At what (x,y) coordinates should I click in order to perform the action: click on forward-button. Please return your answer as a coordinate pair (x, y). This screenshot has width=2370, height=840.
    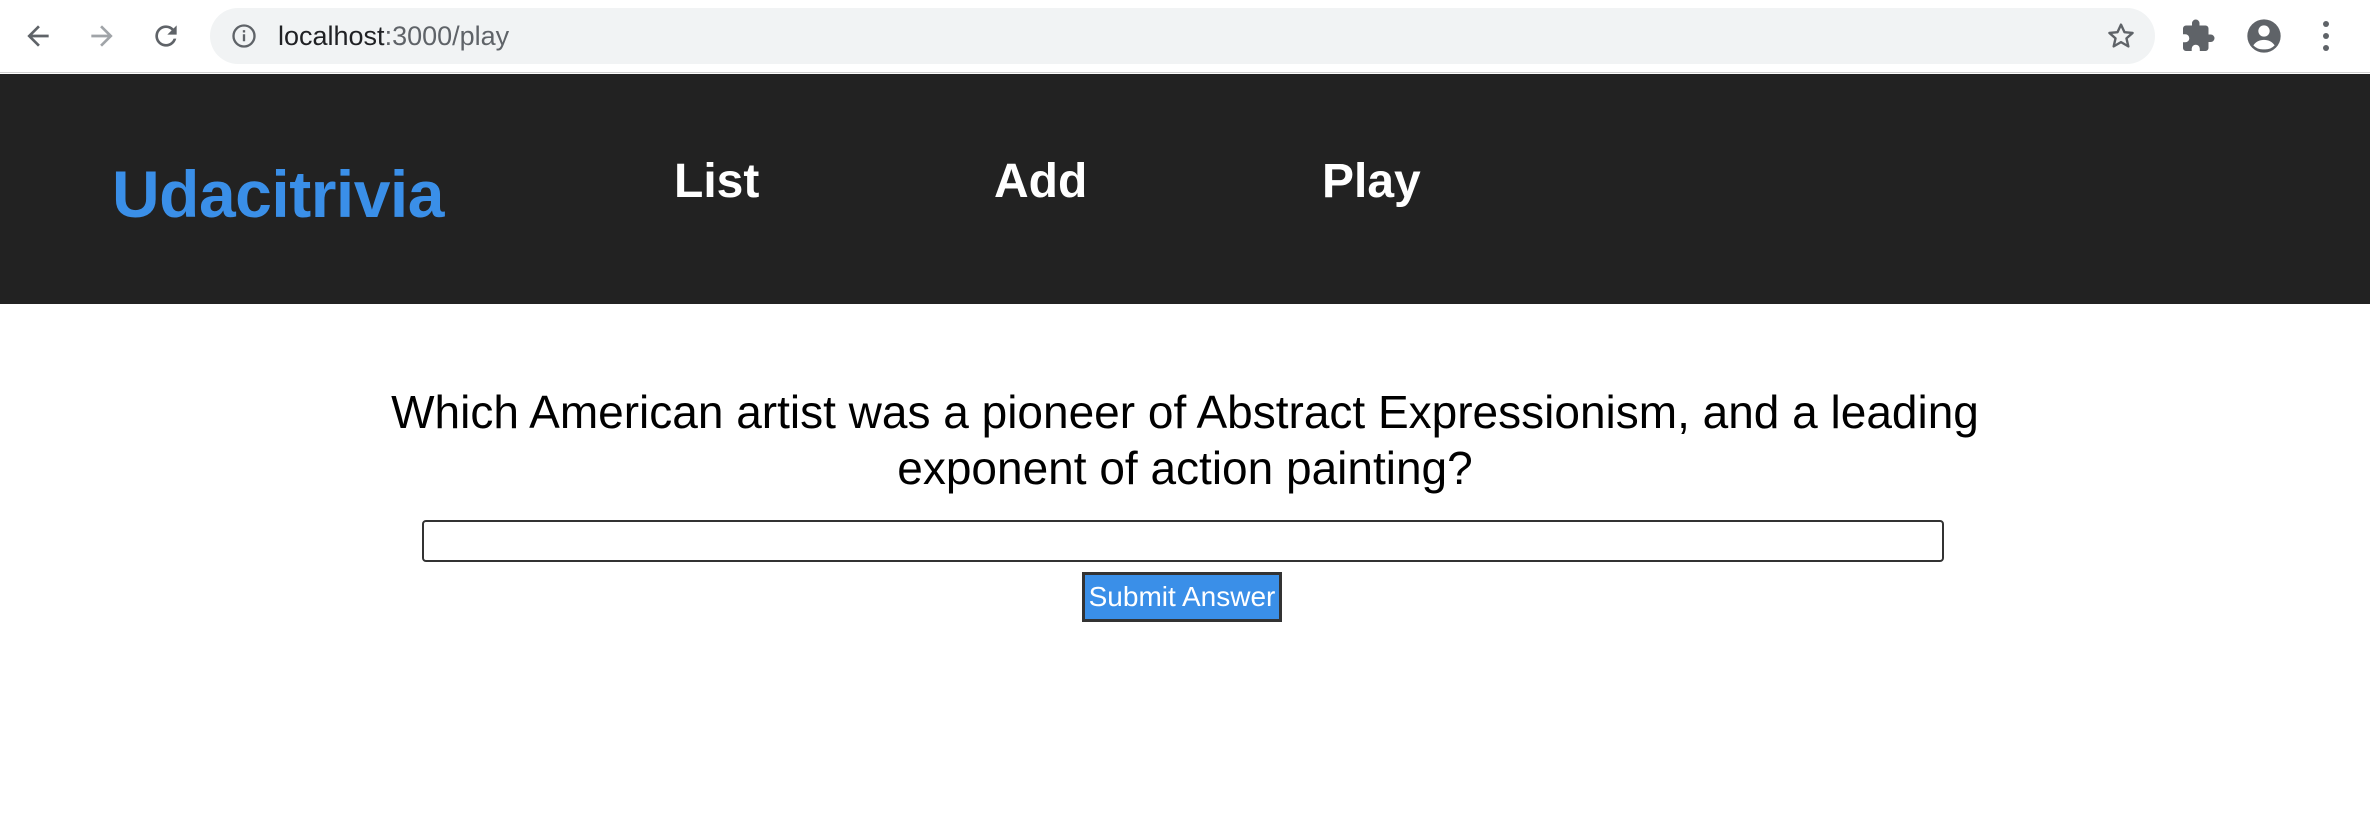
    Looking at the image, I should click on (102, 36).